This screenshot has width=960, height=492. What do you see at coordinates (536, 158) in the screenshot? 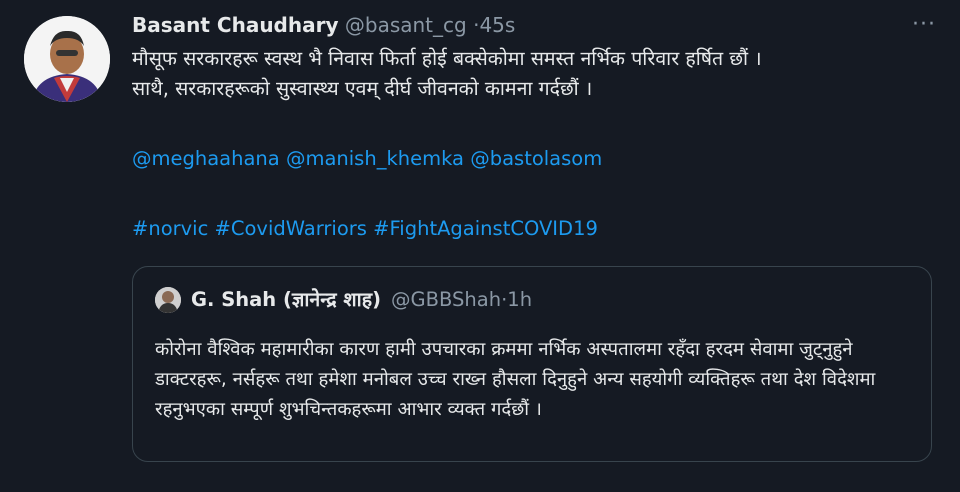
I see `mention-link: @bastolasom` at bounding box center [536, 158].